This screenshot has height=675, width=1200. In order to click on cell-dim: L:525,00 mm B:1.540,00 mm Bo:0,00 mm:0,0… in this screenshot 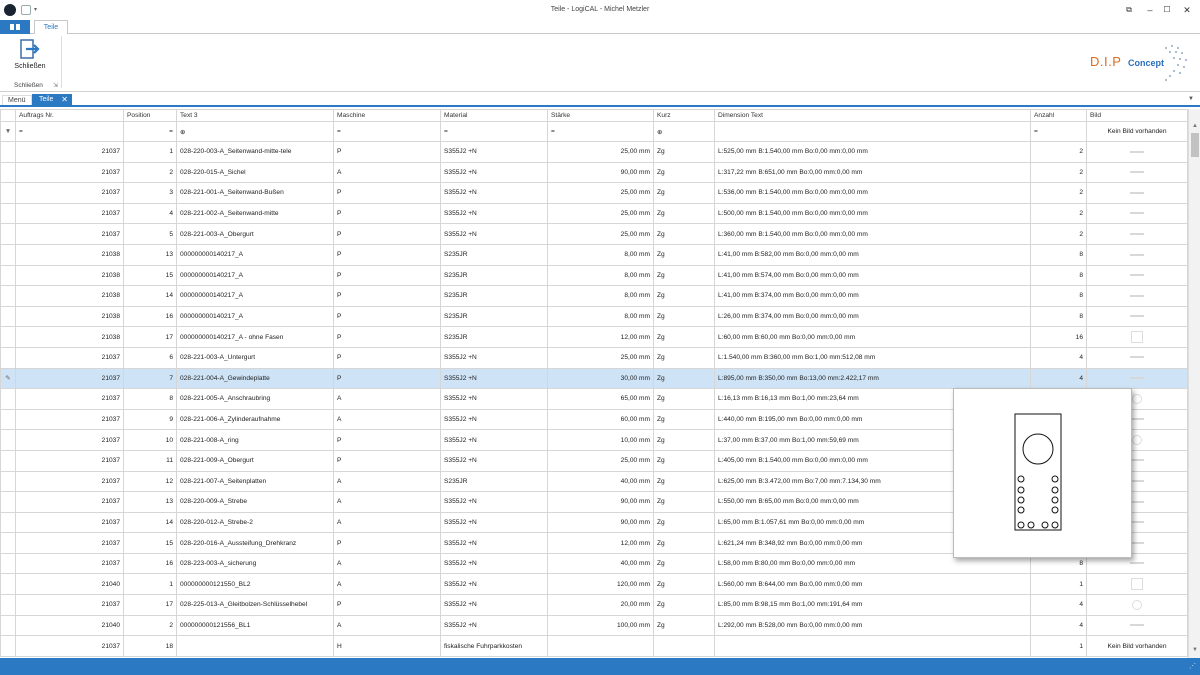, I will do `click(872, 152)`.